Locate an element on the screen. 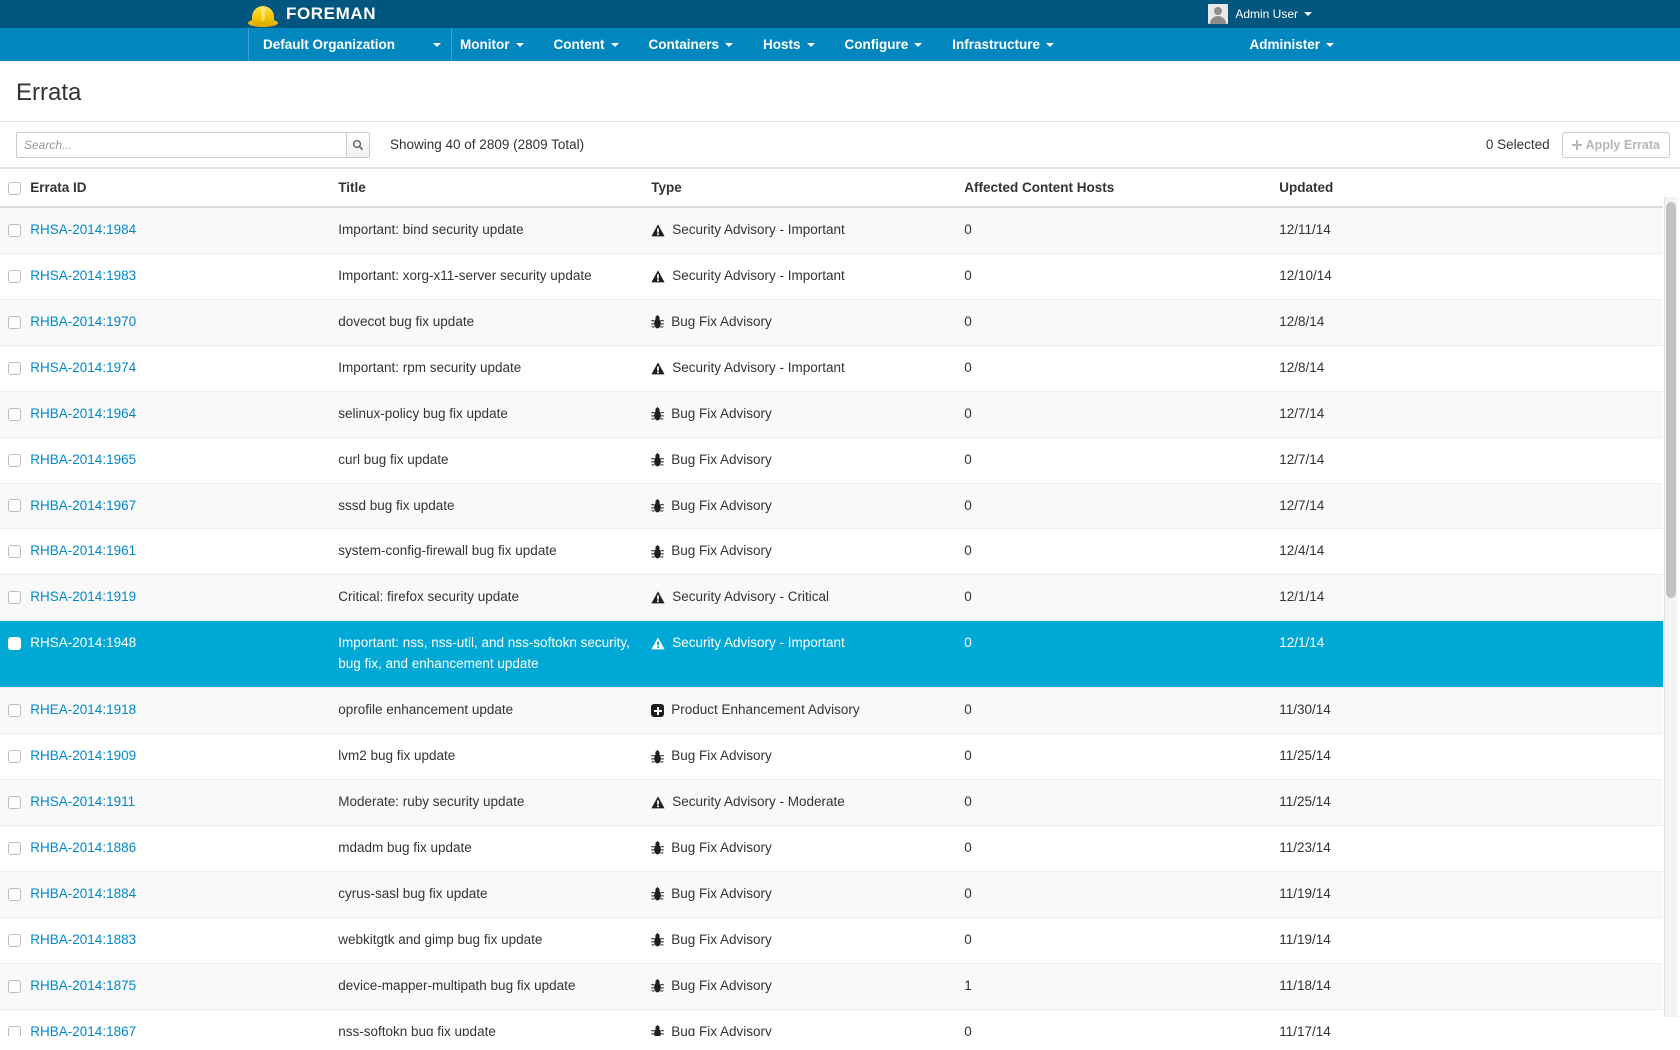 This screenshot has height=1050, width=1680. column-header-type: Type is located at coordinates (808, 188).